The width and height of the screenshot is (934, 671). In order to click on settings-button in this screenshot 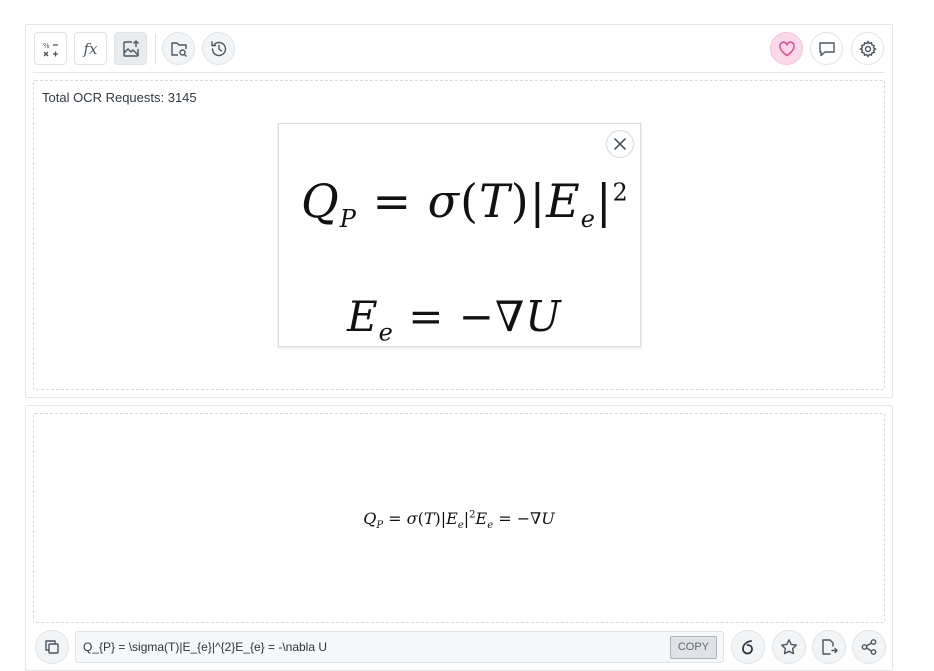, I will do `click(867, 48)`.